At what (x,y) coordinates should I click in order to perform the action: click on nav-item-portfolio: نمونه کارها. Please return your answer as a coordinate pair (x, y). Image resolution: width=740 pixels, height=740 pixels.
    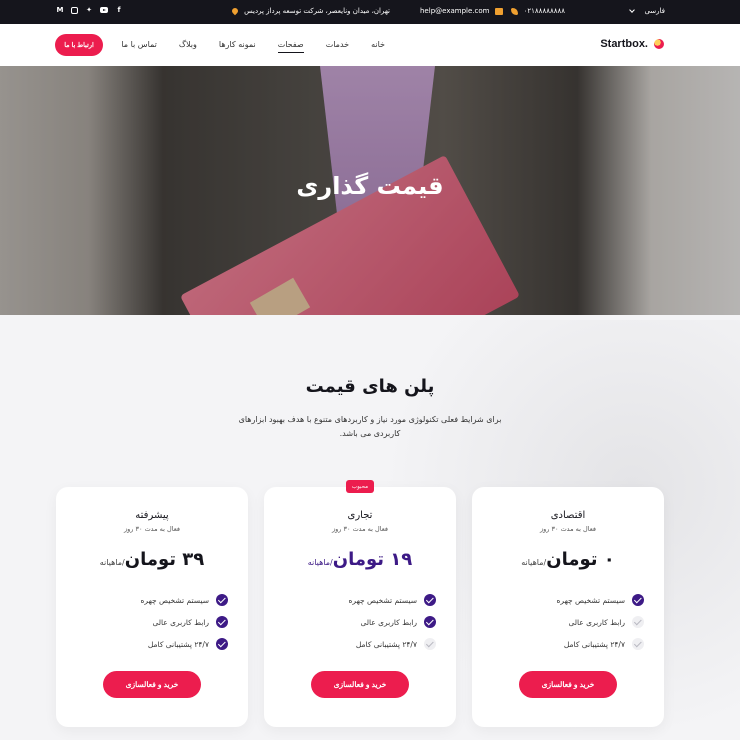
    Looking at the image, I should click on (237, 44).